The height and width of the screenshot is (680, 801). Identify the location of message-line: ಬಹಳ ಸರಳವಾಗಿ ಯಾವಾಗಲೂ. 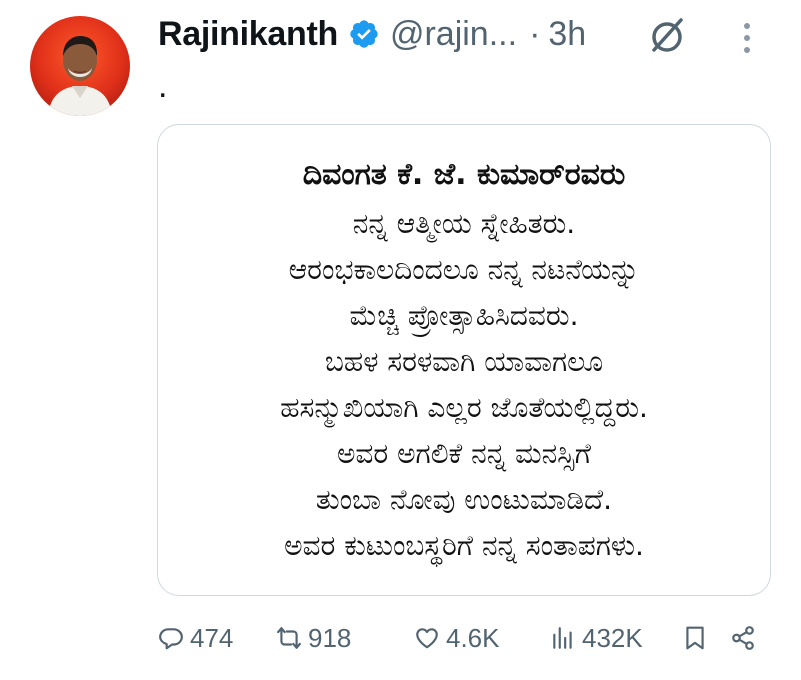
(464, 361).